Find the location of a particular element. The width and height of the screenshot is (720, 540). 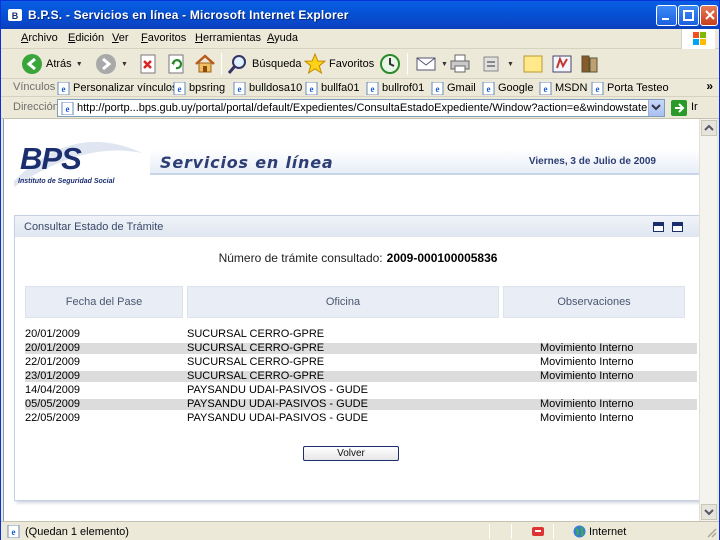

address-input is located at coordinates (362, 108).